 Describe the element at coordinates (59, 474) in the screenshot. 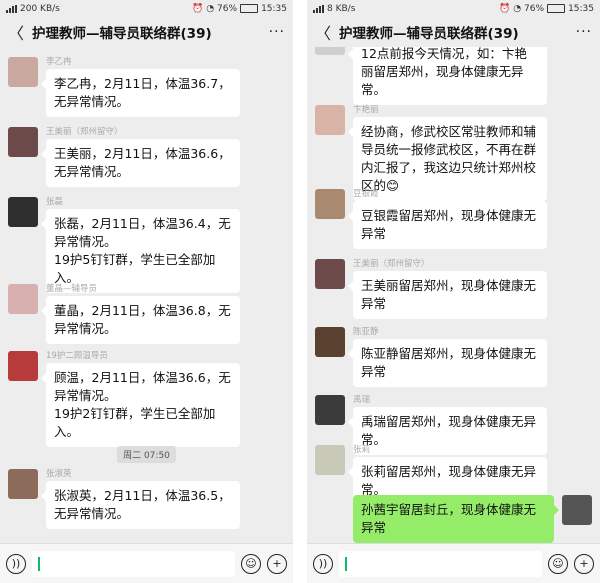

I see `sender-name: 张淑英` at that location.